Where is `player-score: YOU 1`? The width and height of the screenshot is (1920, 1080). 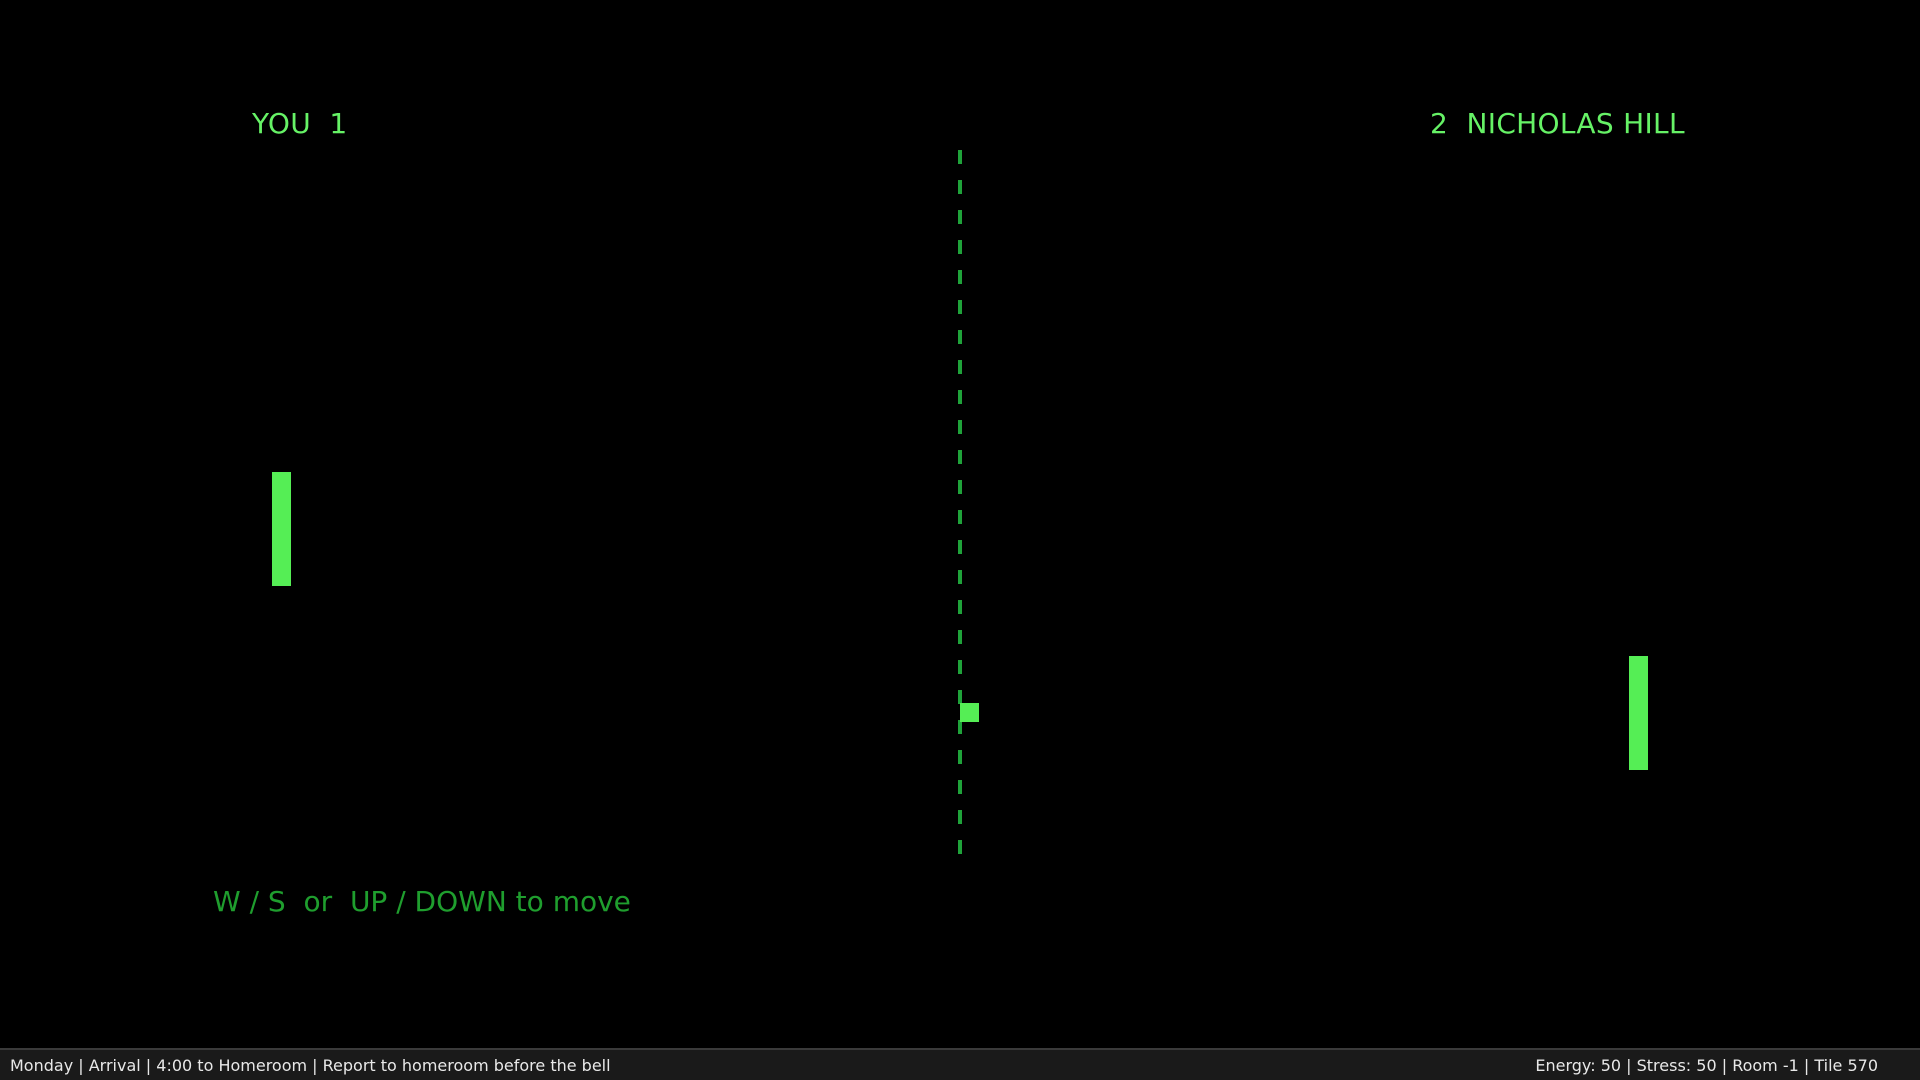 player-score: YOU 1 is located at coordinates (300, 123).